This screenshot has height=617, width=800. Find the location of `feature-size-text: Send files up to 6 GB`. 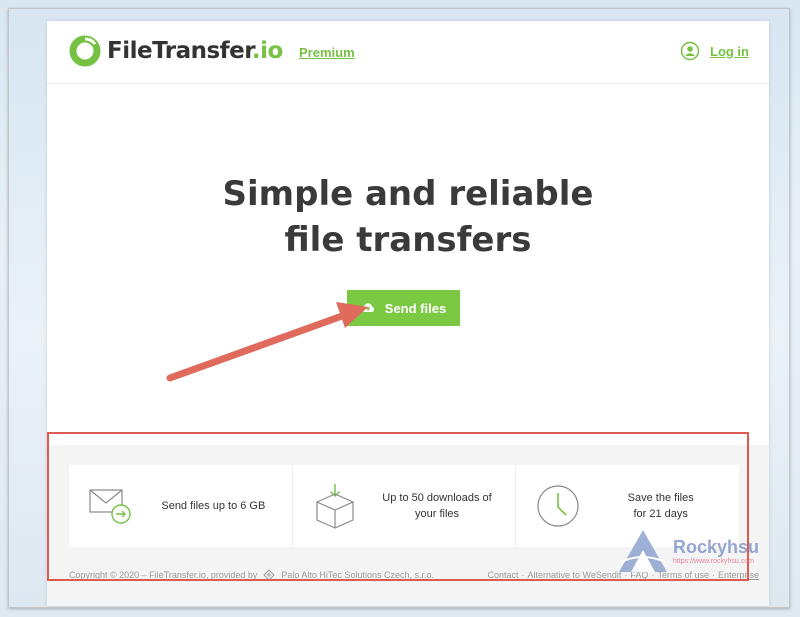

feature-size-text: Send files up to 6 GB is located at coordinates (213, 506).